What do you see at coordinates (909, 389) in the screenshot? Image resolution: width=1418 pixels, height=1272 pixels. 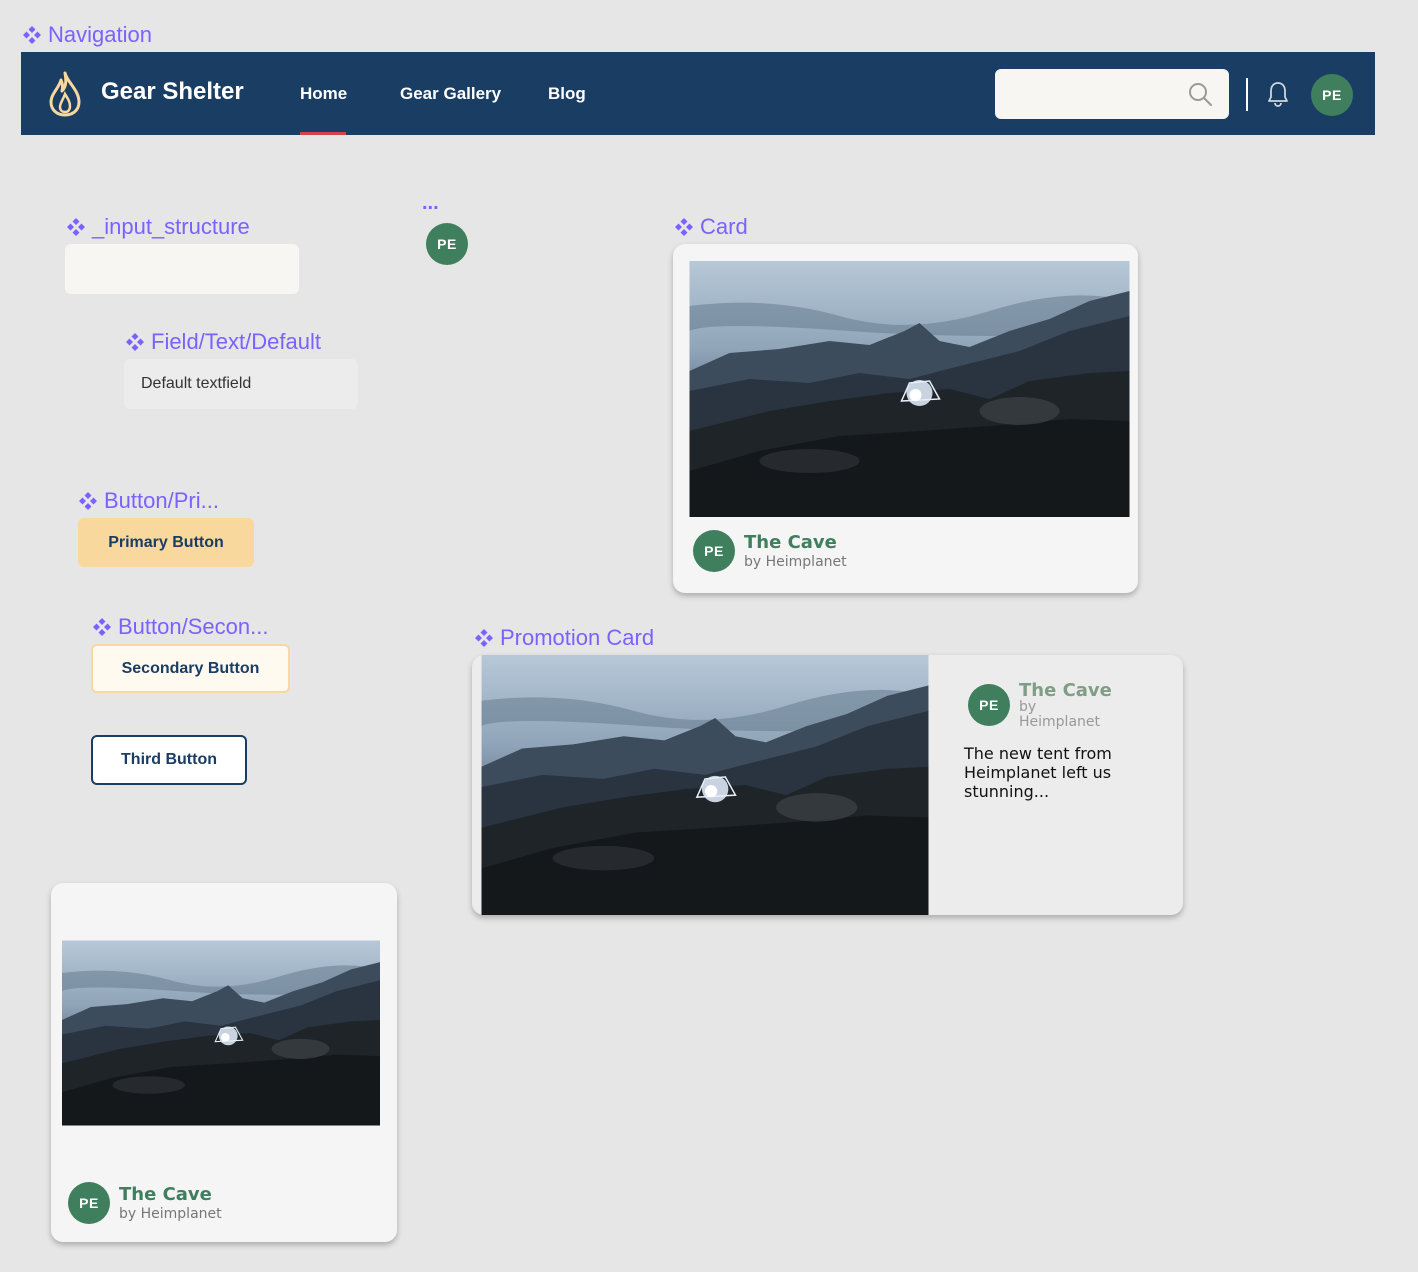 I see `card-photo` at bounding box center [909, 389].